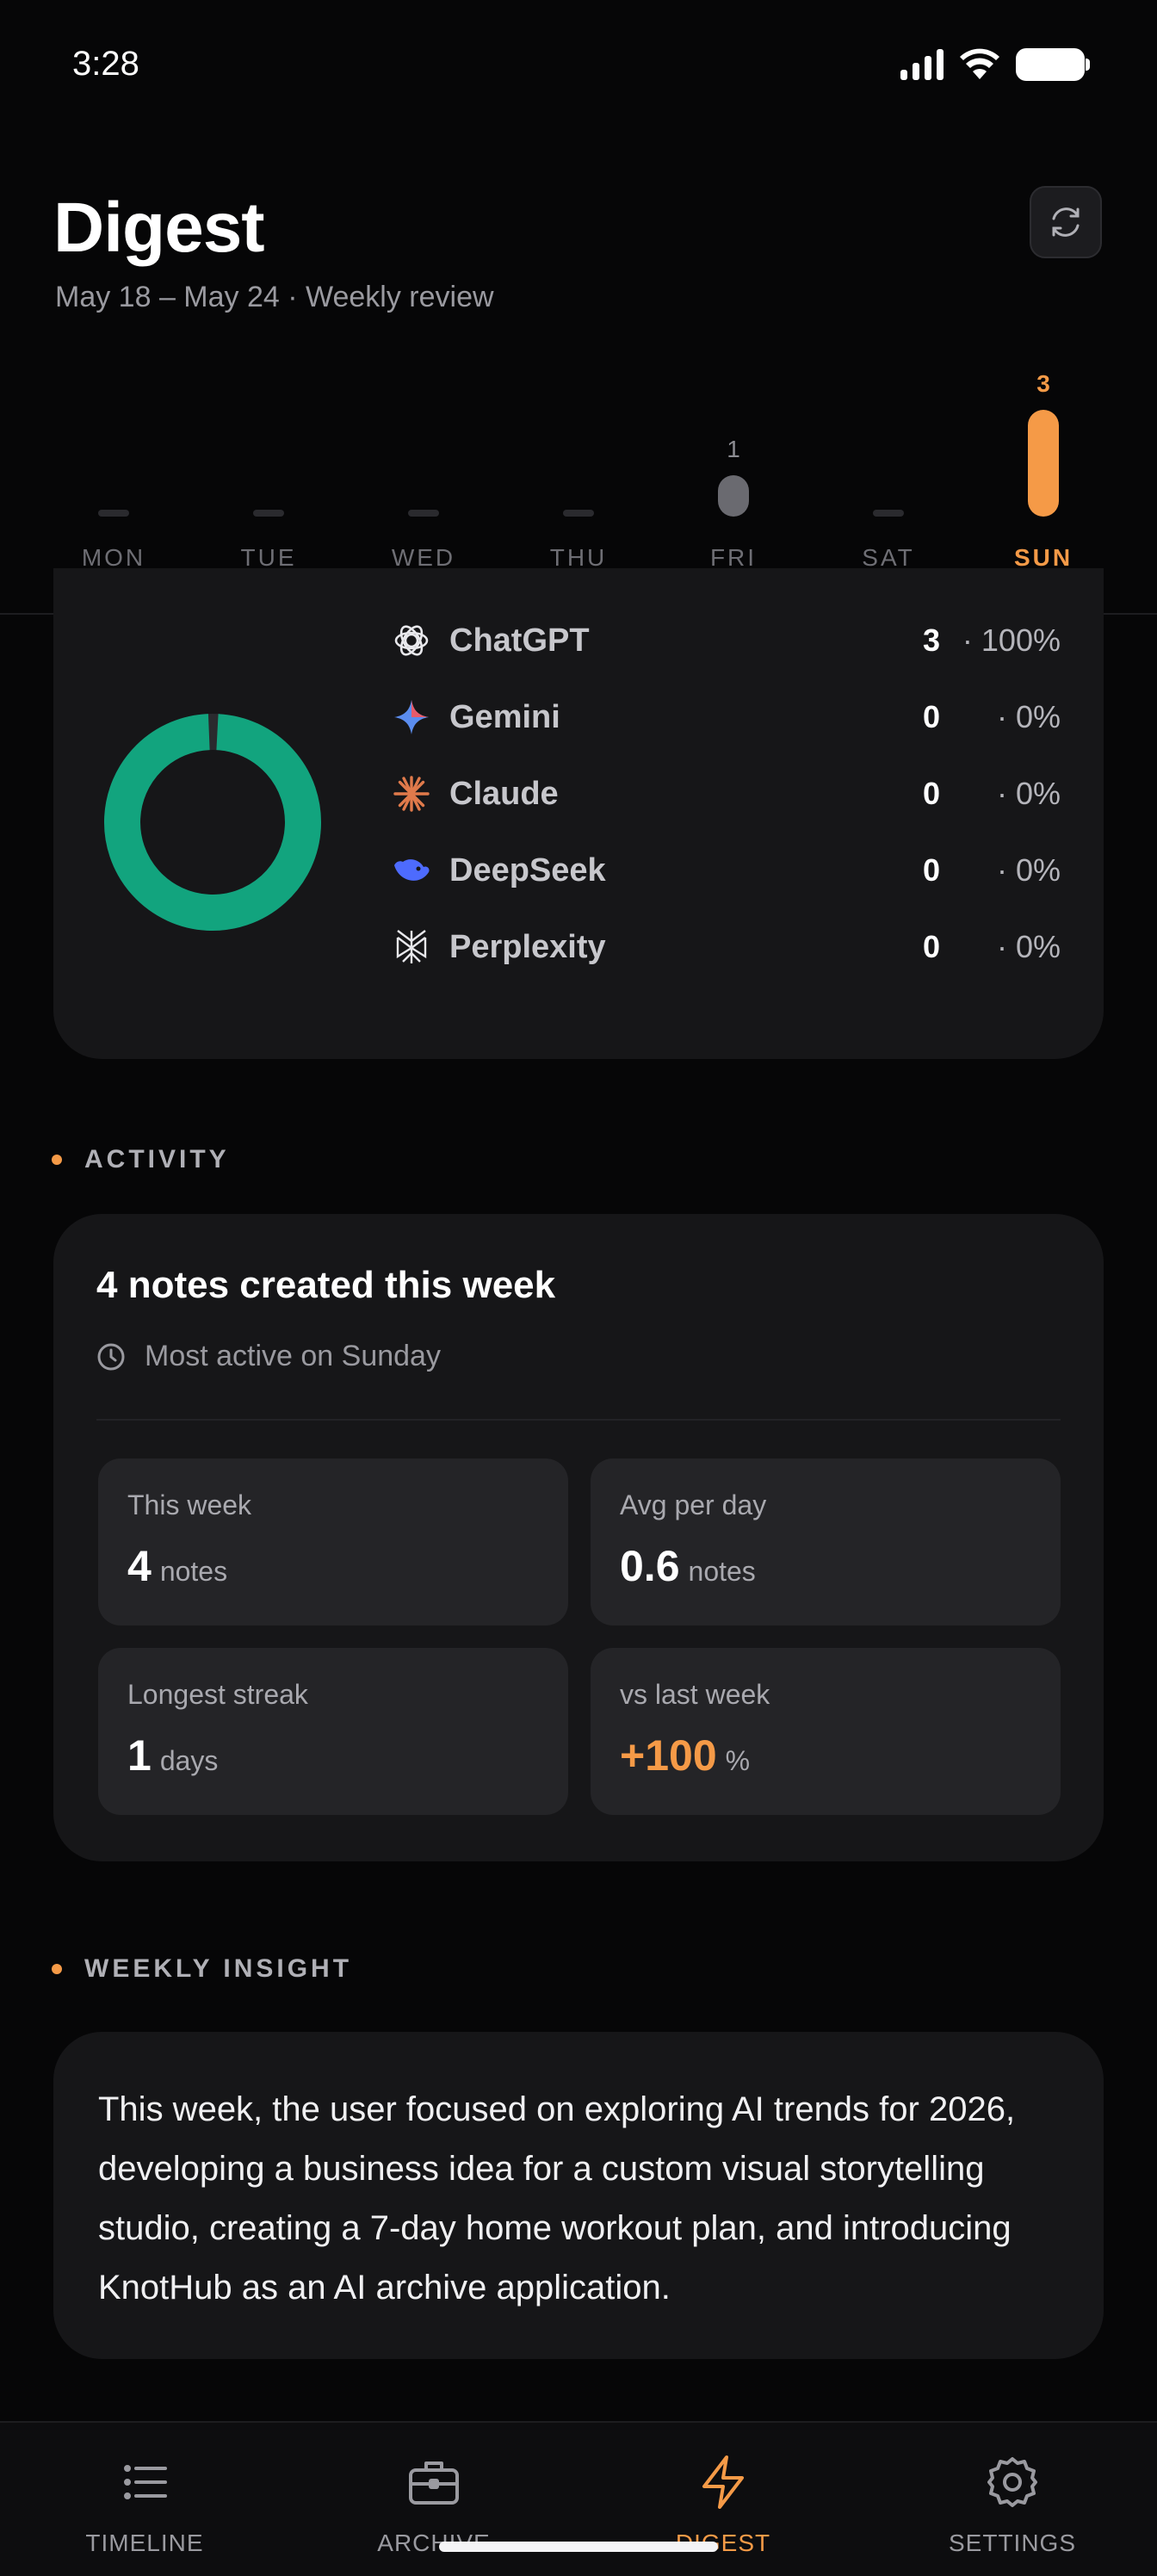 The height and width of the screenshot is (2576, 1157). I want to click on status-time: 3:28, so click(106, 64).